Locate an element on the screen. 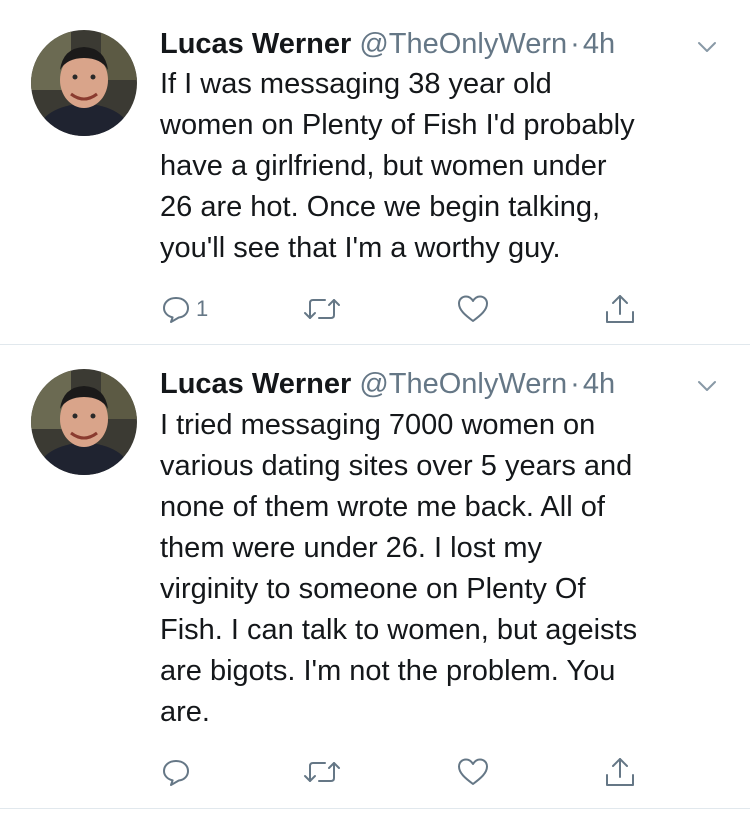  tweet-text-line: Fish. I can talk to women, but ageists is located at coordinates (399, 630).